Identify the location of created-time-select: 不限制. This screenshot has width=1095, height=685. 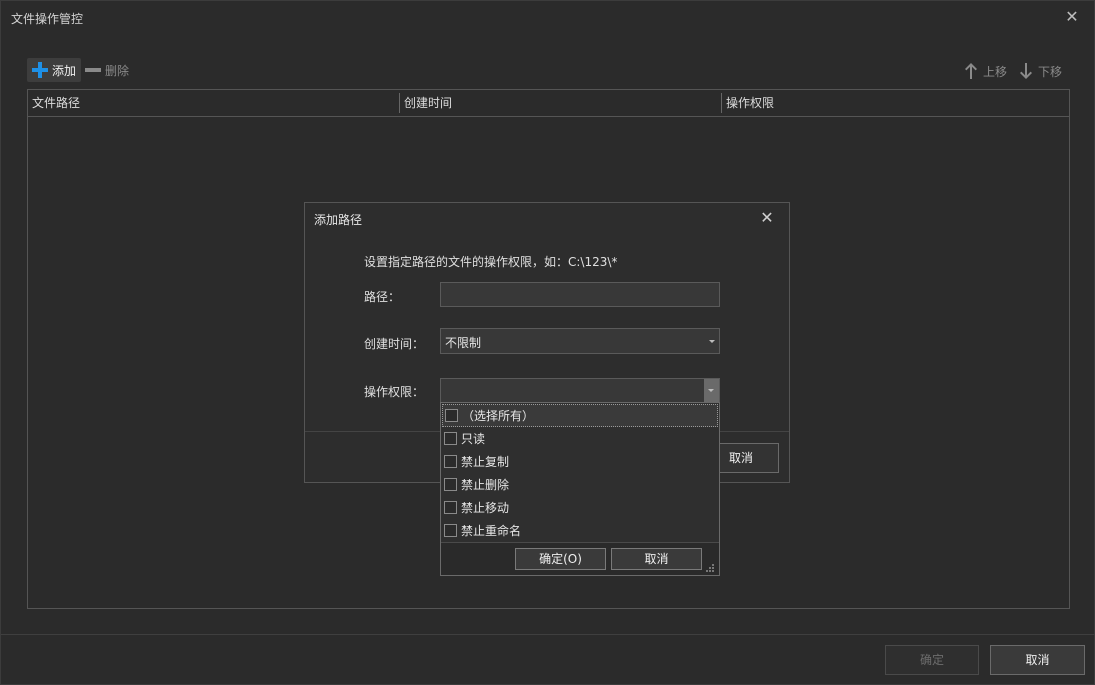
(580, 341).